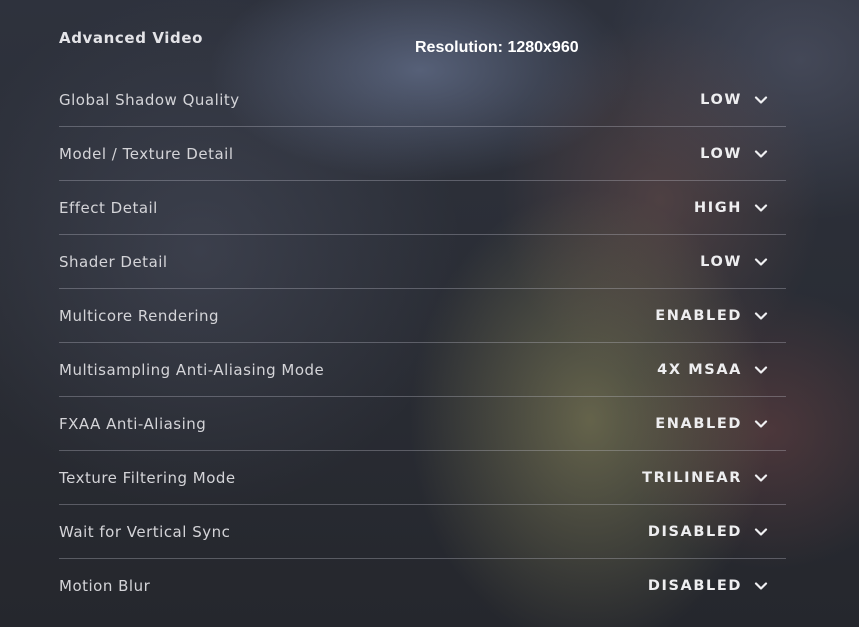 This screenshot has height=627, width=859. What do you see at coordinates (422, 100) in the screenshot?
I see `setting-row-global-shadow-quality: Global Shadow Quality LOW` at bounding box center [422, 100].